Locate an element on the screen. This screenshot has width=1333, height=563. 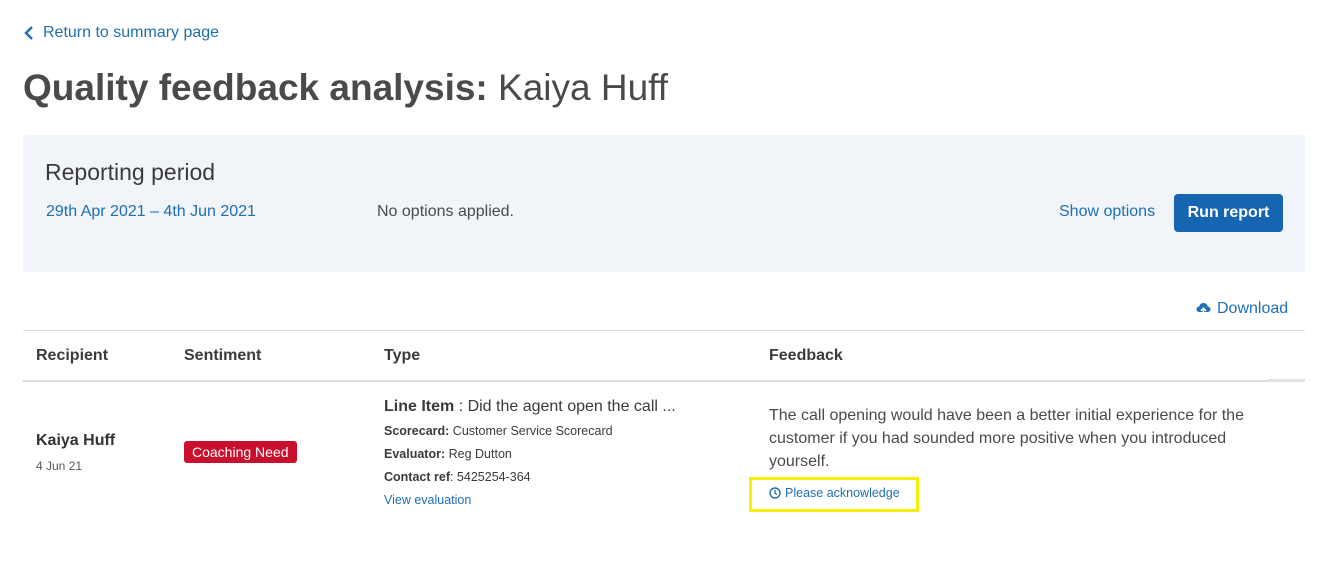
column-header-type: Type is located at coordinates (402, 355).